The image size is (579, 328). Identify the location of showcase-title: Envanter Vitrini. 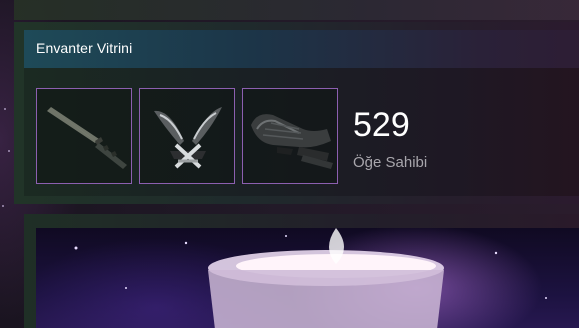
(84, 48).